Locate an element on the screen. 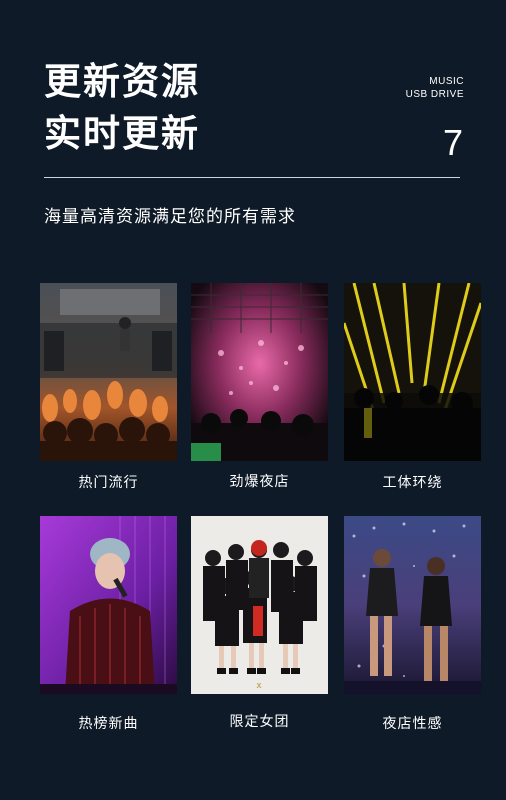 This screenshot has width=506, height=800. subtitle: 海量高清资源满足您的所有需求 is located at coordinates (170, 217).